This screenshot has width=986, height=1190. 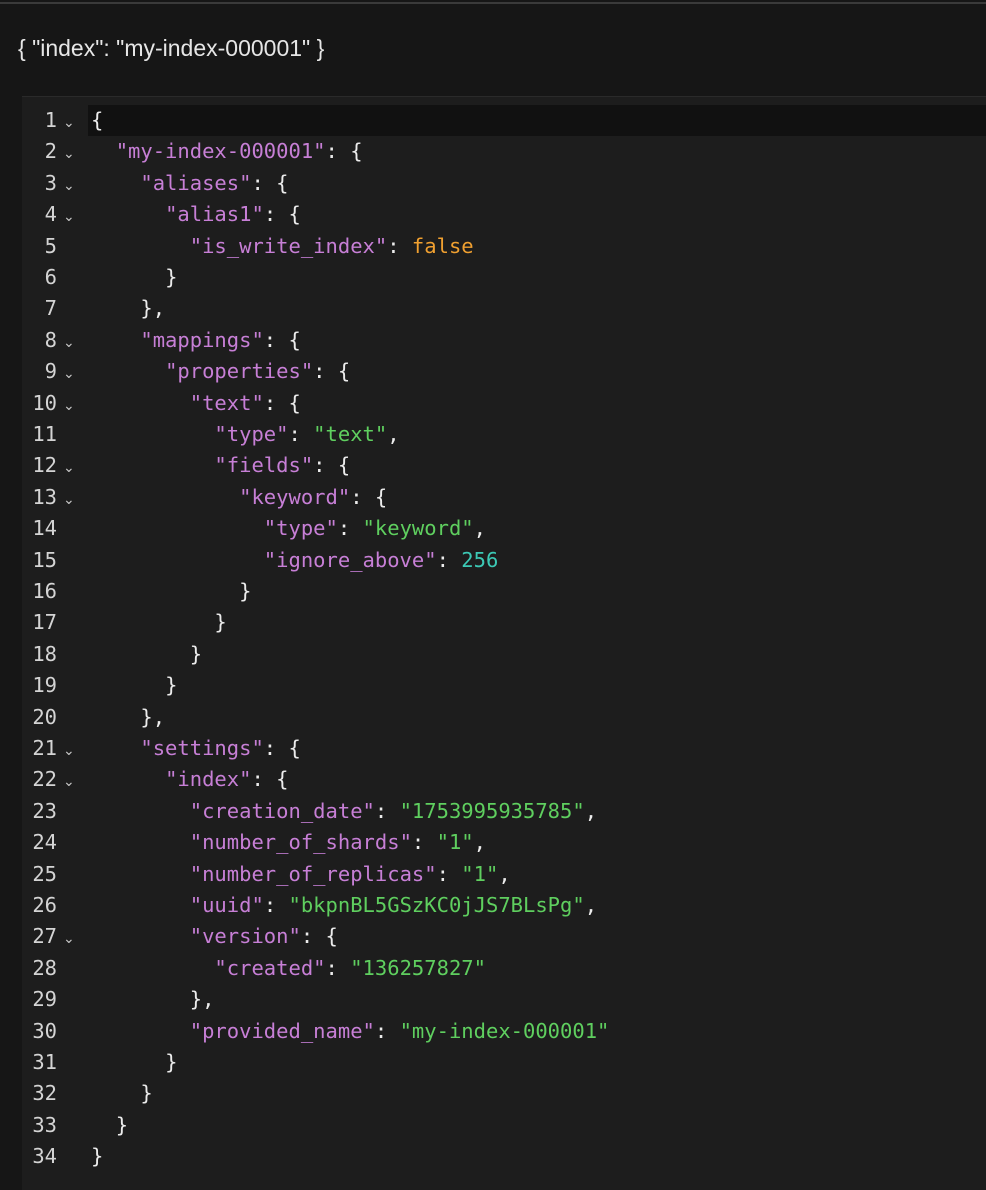 What do you see at coordinates (171, 48) in the screenshot?
I see `request-body: { "index": "my-index-000001" }` at bounding box center [171, 48].